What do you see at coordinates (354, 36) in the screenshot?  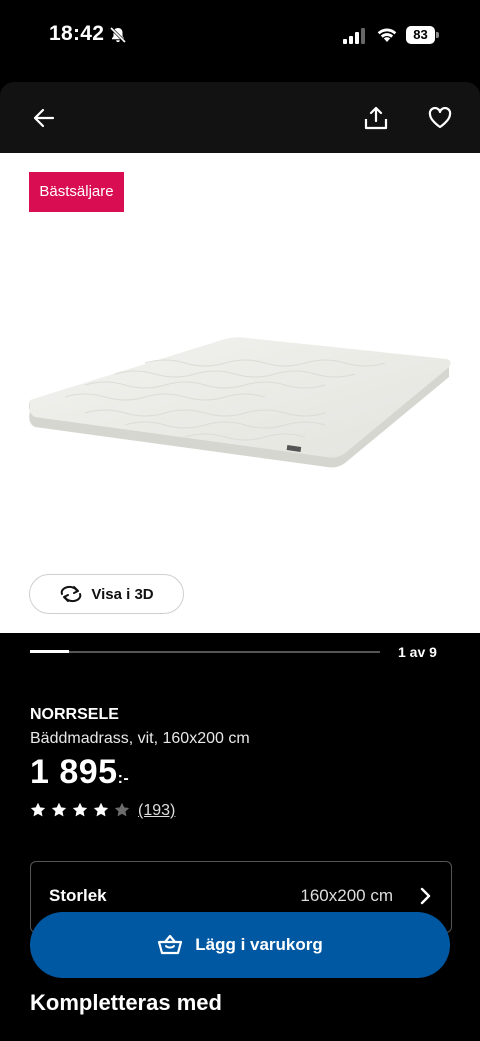 I see `cellular-signal-icon` at bounding box center [354, 36].